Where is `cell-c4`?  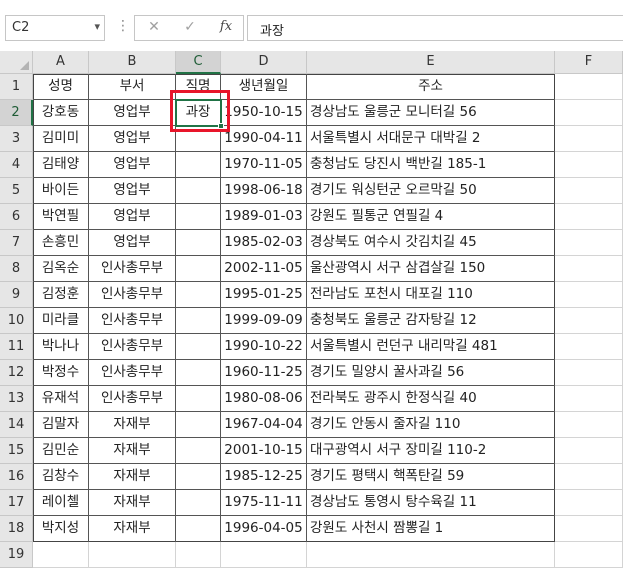
cell-c4 is located at coordinates (198, 165).